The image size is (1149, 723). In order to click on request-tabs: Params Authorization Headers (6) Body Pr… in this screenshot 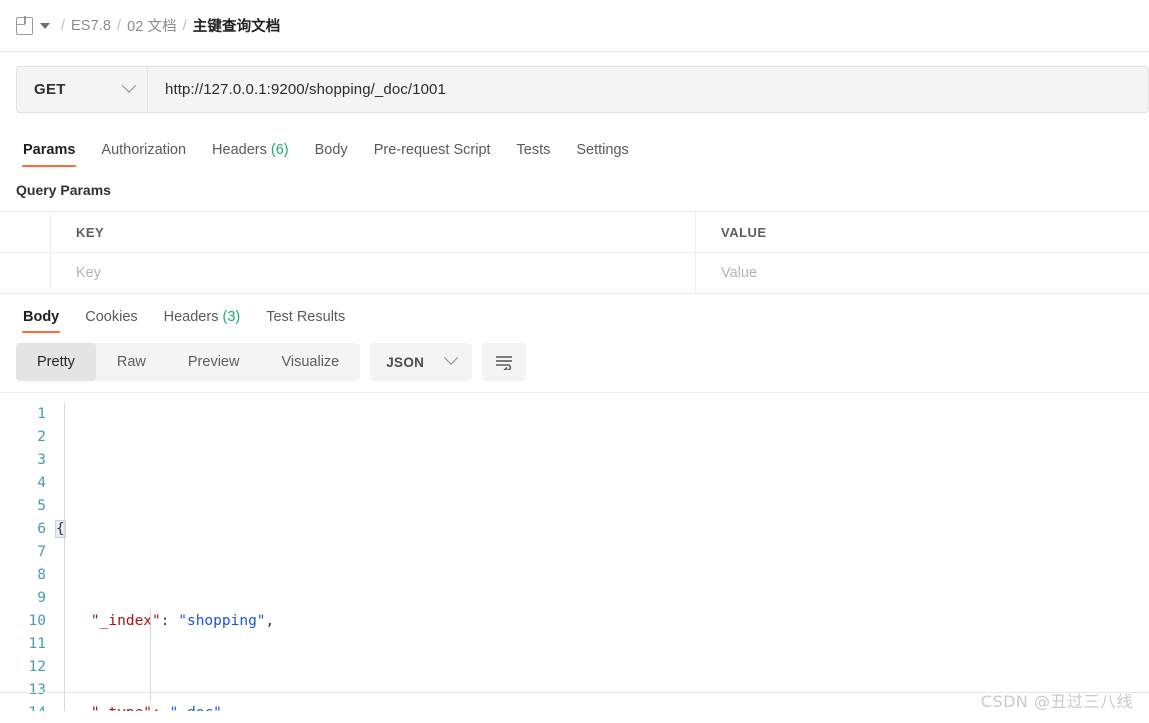, I will do `click(574, 147)`.